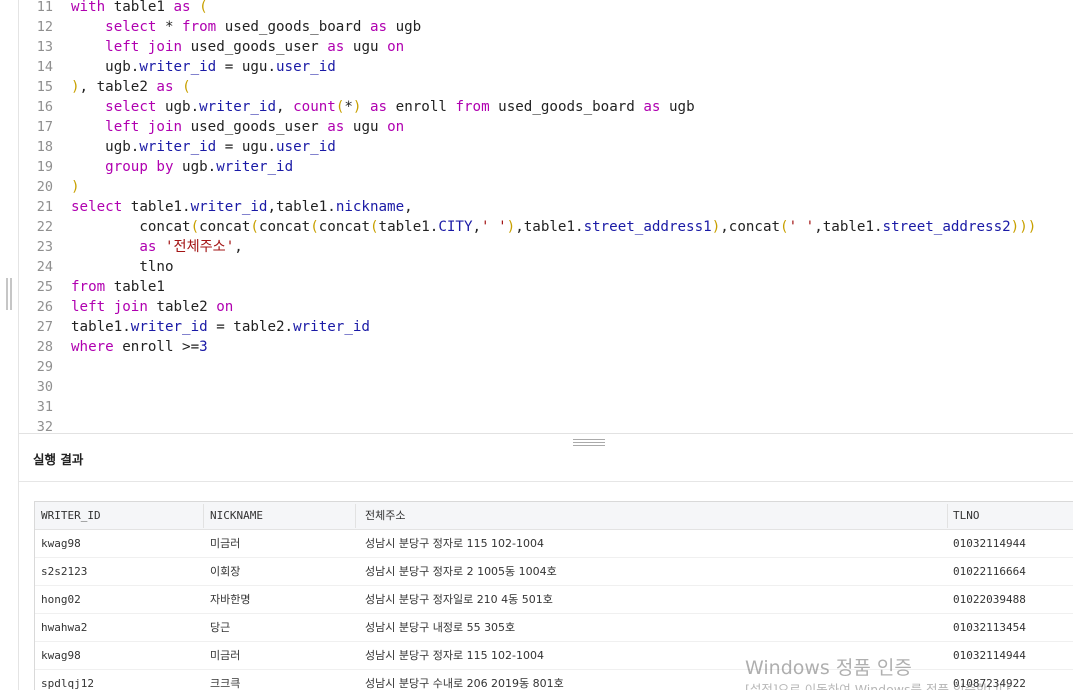 The width and height of the screenshot is (1073, 690). Describe the element at coordinates (280, 628) in the screenshot. I see `cell-nickname: 당근` at that location.